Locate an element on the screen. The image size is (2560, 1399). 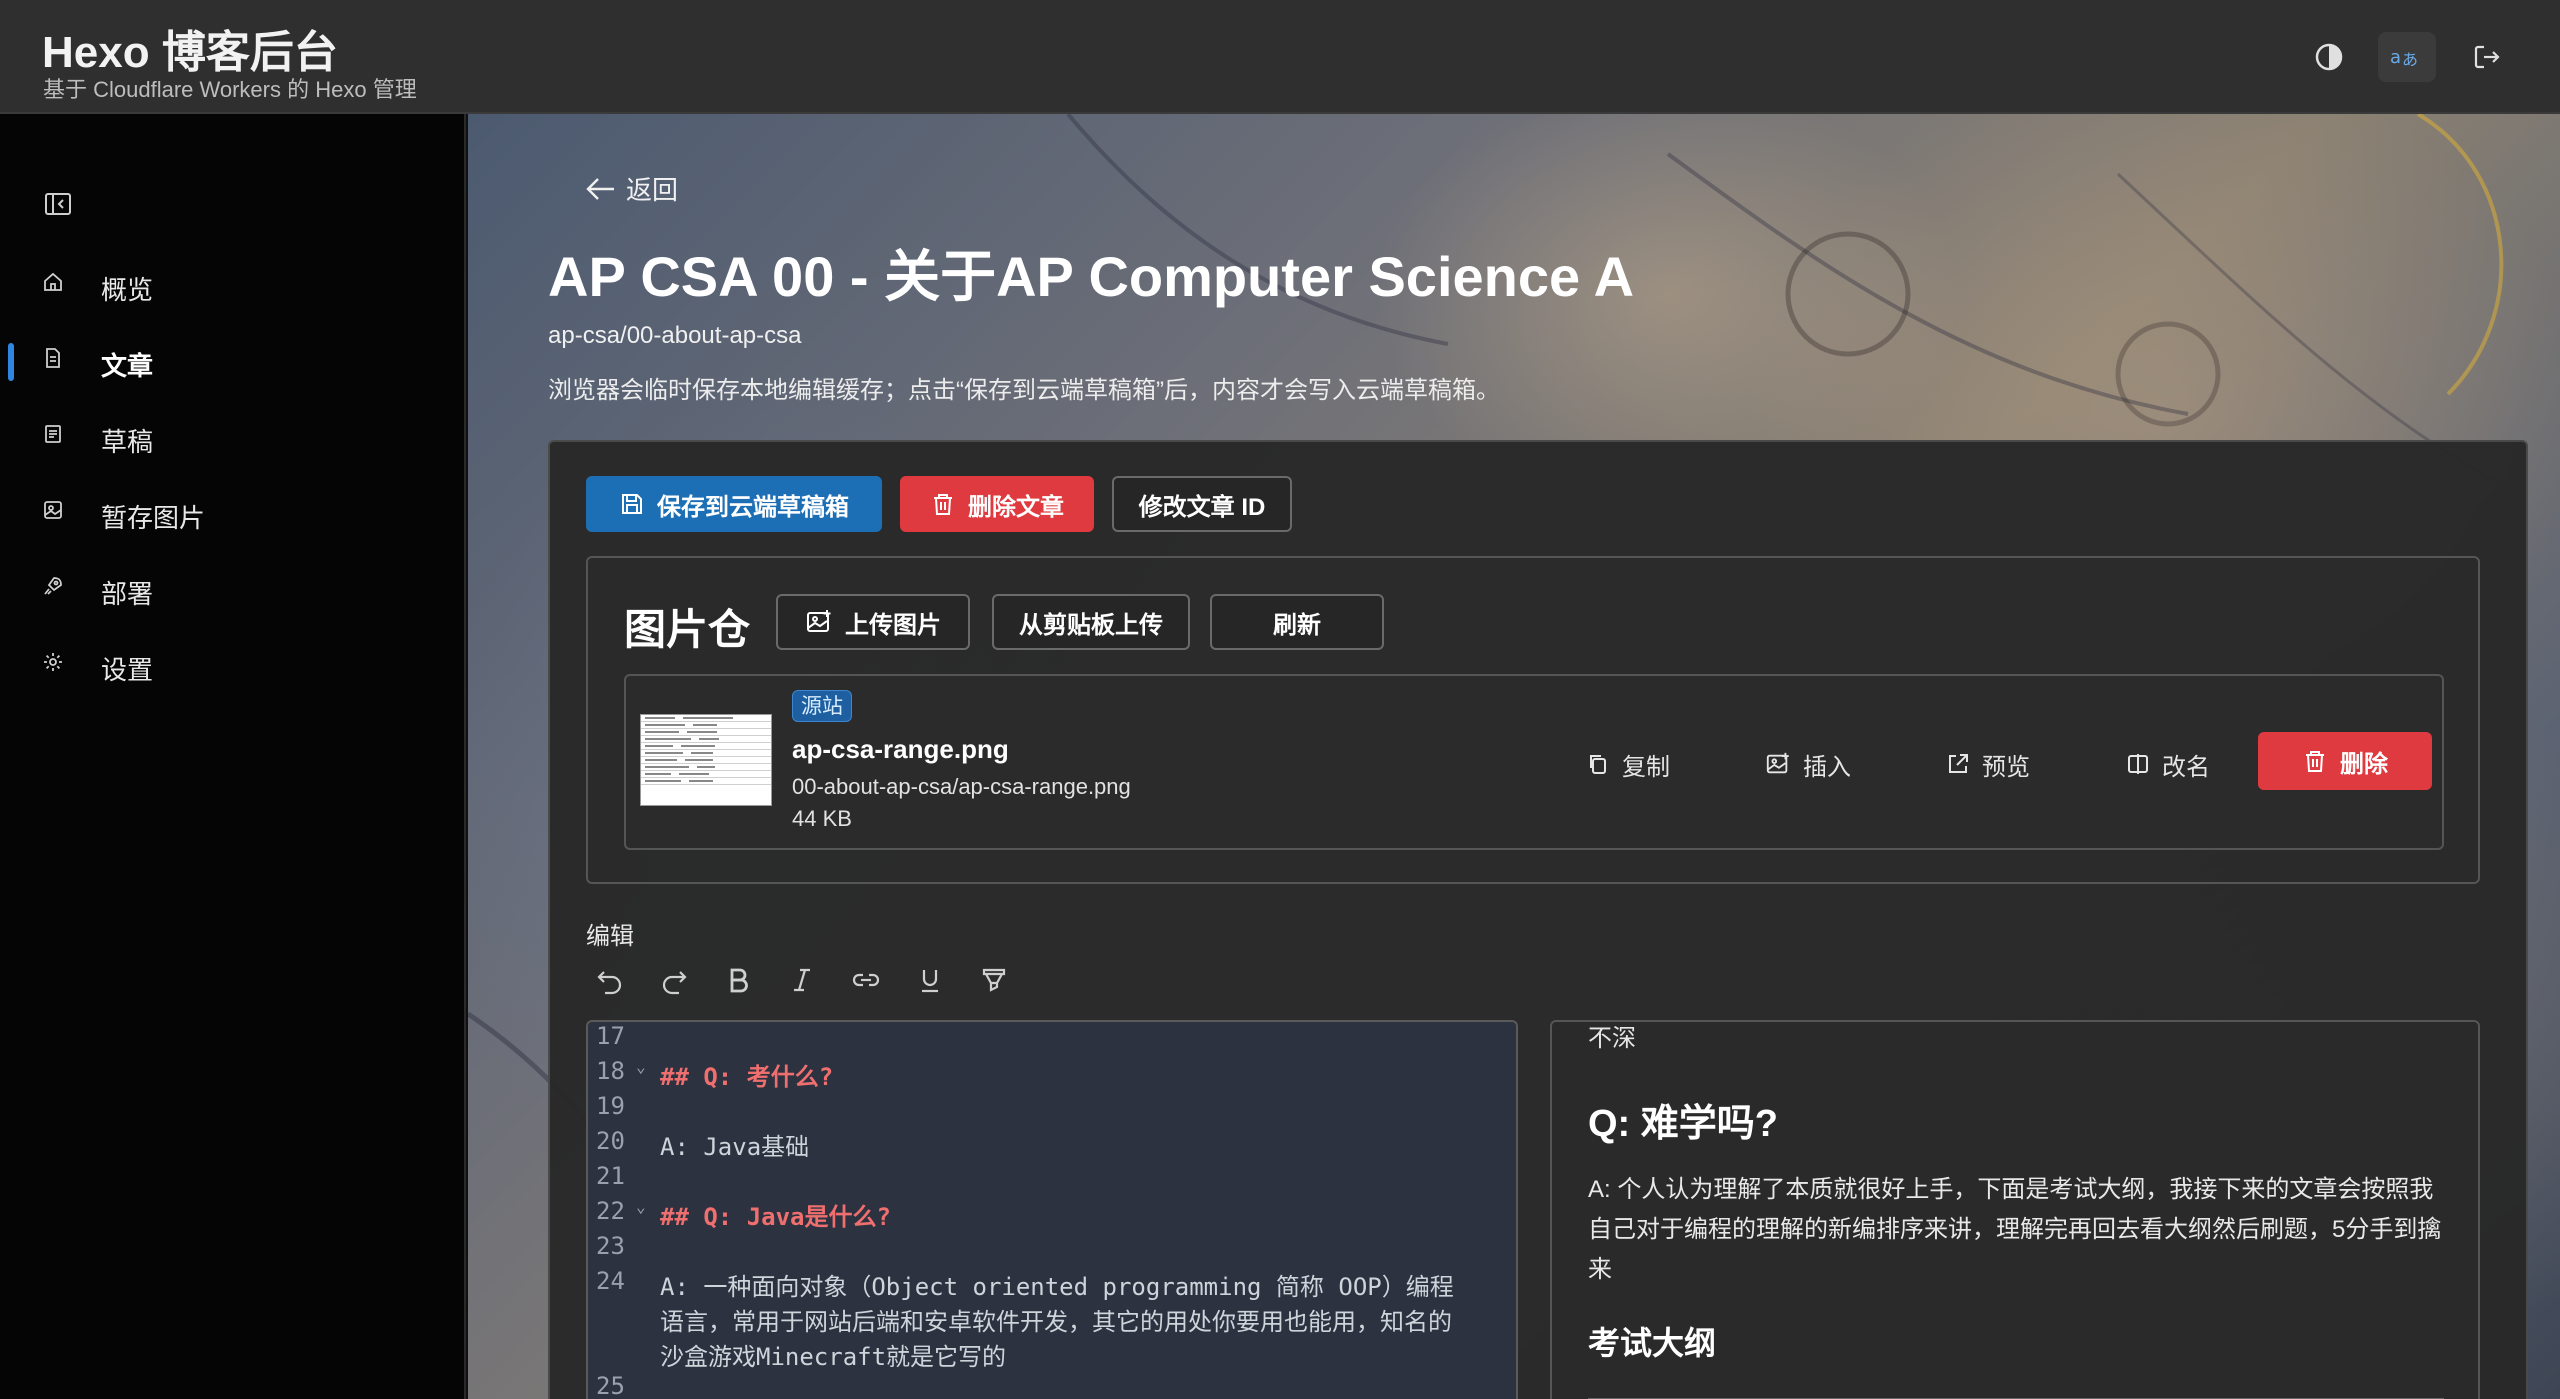
sidebar-item-label: 暂存图片 is located at coordinates (153, 518).